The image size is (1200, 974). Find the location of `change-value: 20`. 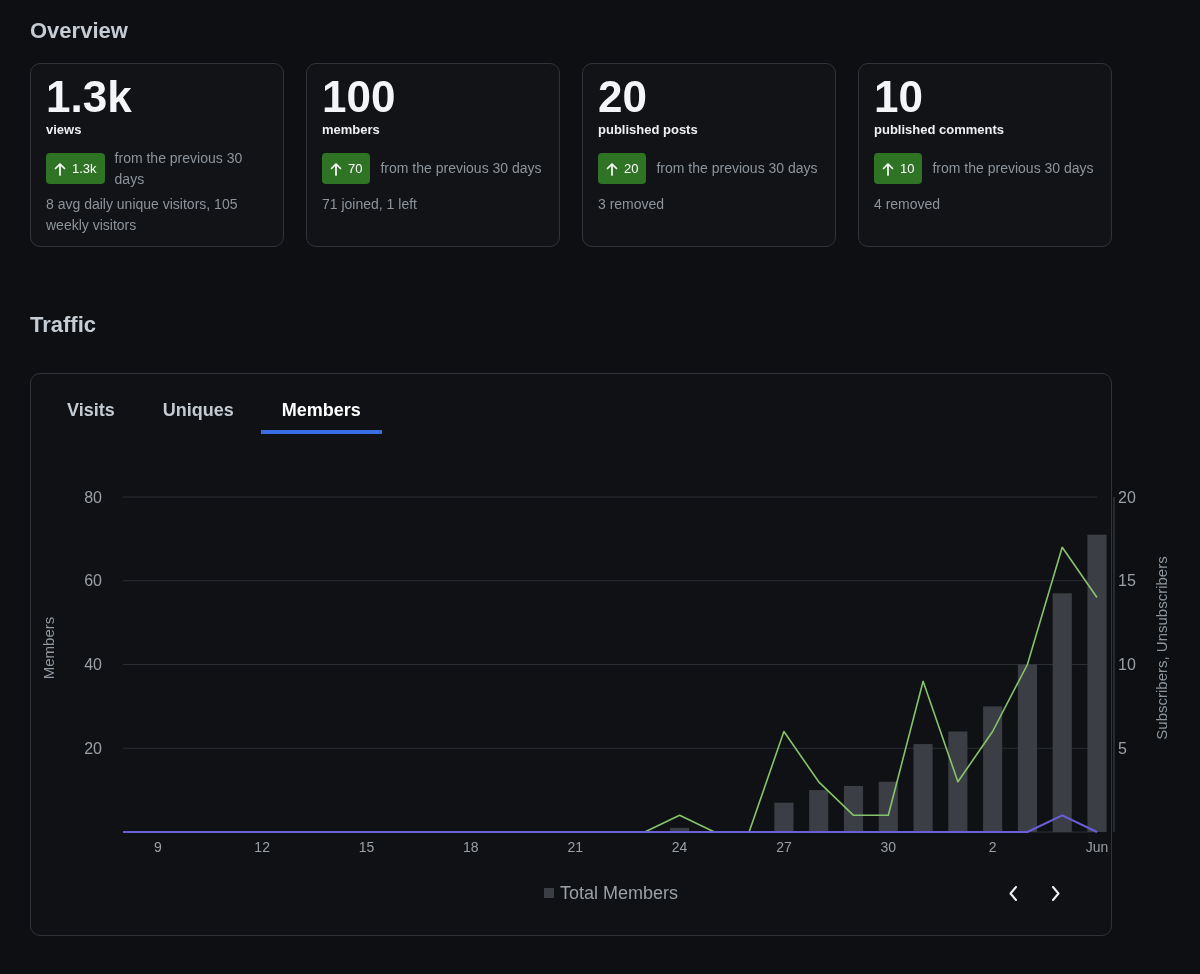

change-value: 20 is located at coordinates (631, 168).